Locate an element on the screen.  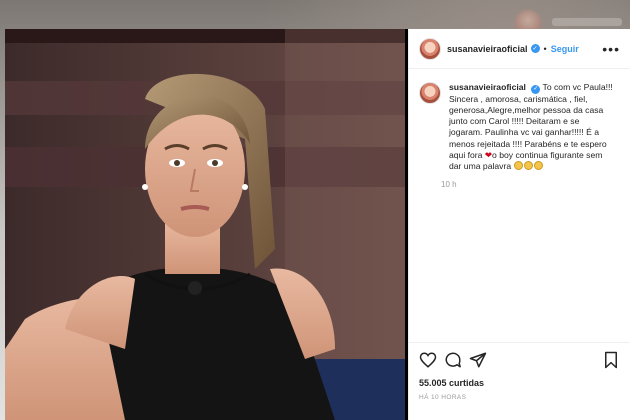
follow-button: Seguir is located at coordinates (565, 49).